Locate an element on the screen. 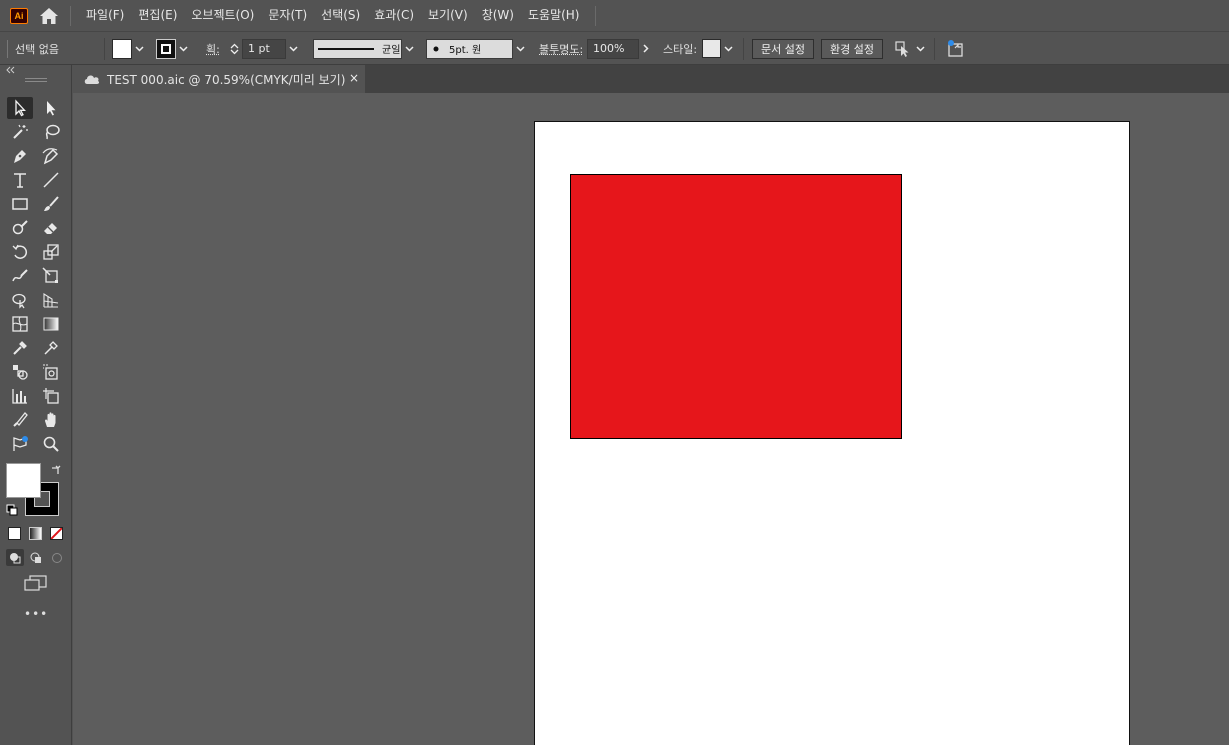  style-dropdown is located at coordinates (728, 49).